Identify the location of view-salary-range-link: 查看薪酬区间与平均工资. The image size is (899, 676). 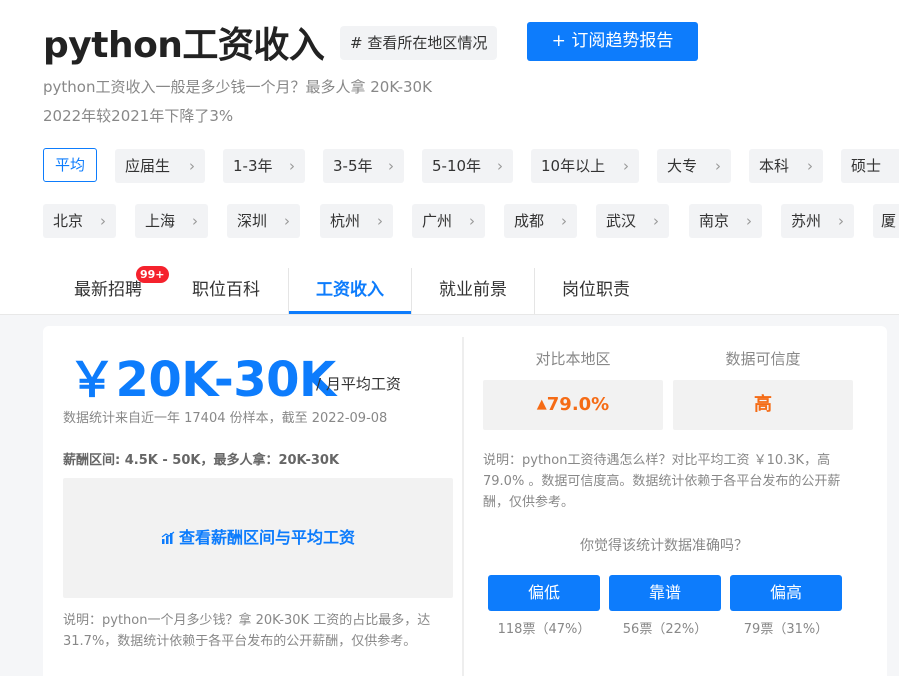
(258, 538).